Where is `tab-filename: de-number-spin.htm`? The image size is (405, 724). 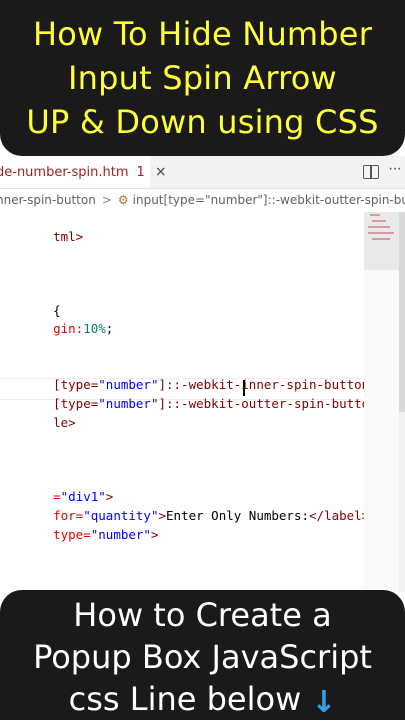 tab-filename: de-number-spin.htm is located at coordinates (64, 172).